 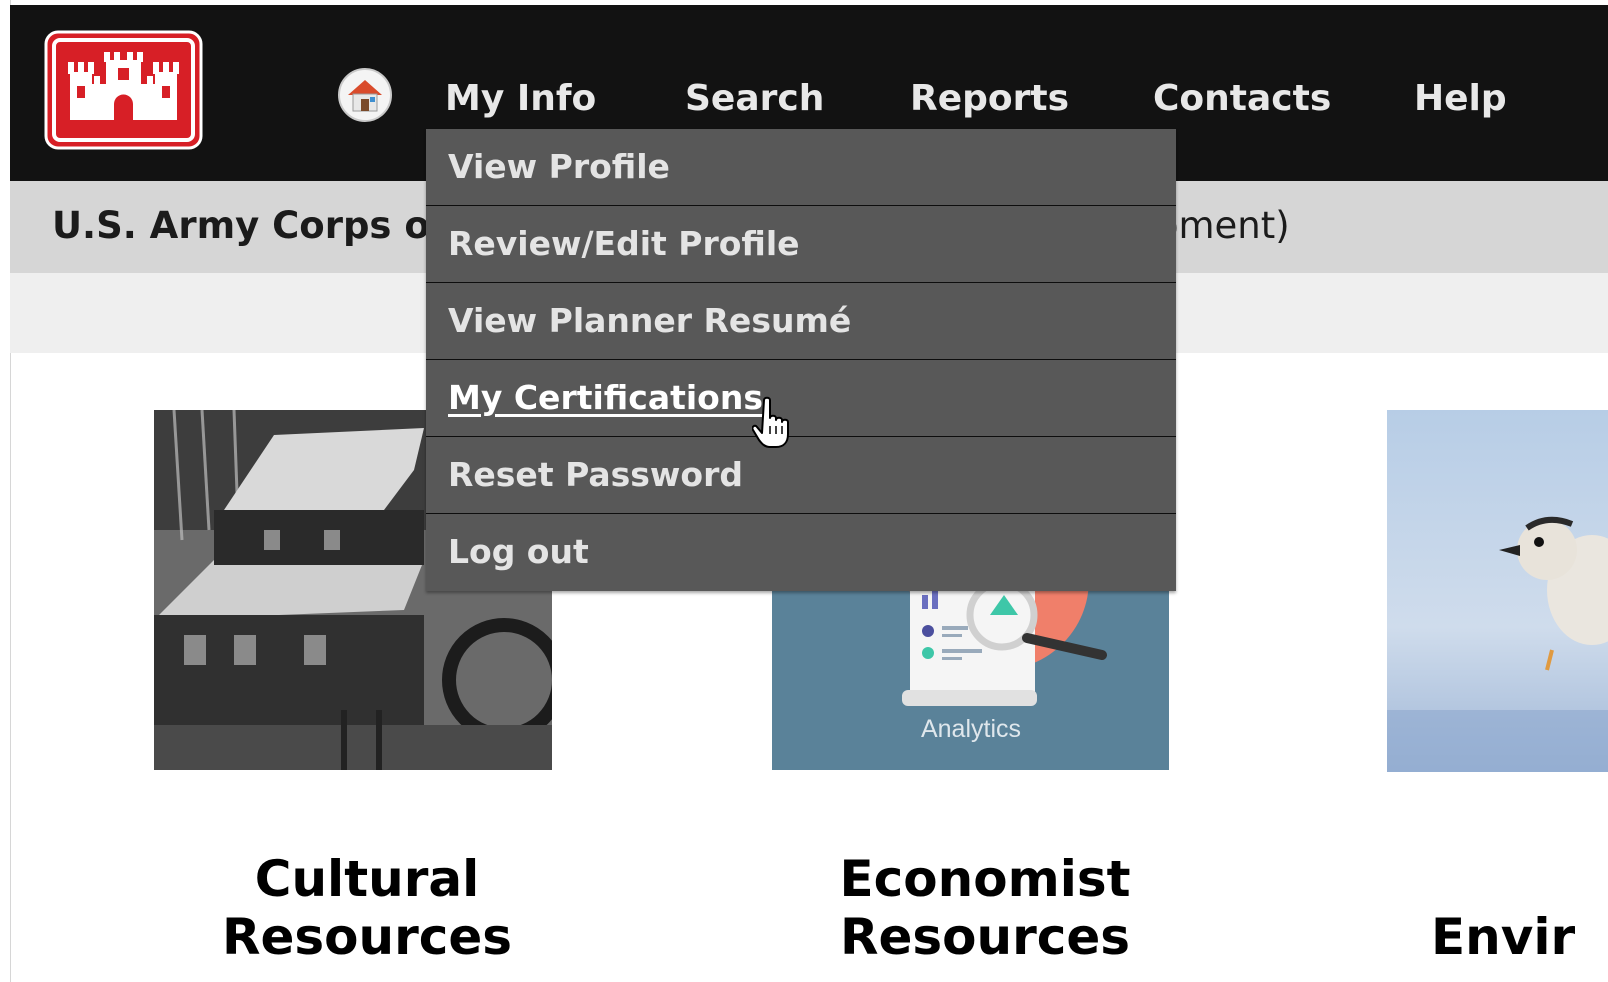 What do you see at coordinates (520, 99) in the screenshot?
I see `nav-my-info: My Info` at bounding box center [520, 99].